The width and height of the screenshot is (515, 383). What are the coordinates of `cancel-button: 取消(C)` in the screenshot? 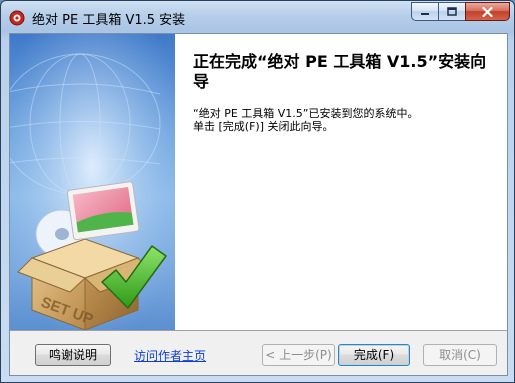 It's located at (460, 355).